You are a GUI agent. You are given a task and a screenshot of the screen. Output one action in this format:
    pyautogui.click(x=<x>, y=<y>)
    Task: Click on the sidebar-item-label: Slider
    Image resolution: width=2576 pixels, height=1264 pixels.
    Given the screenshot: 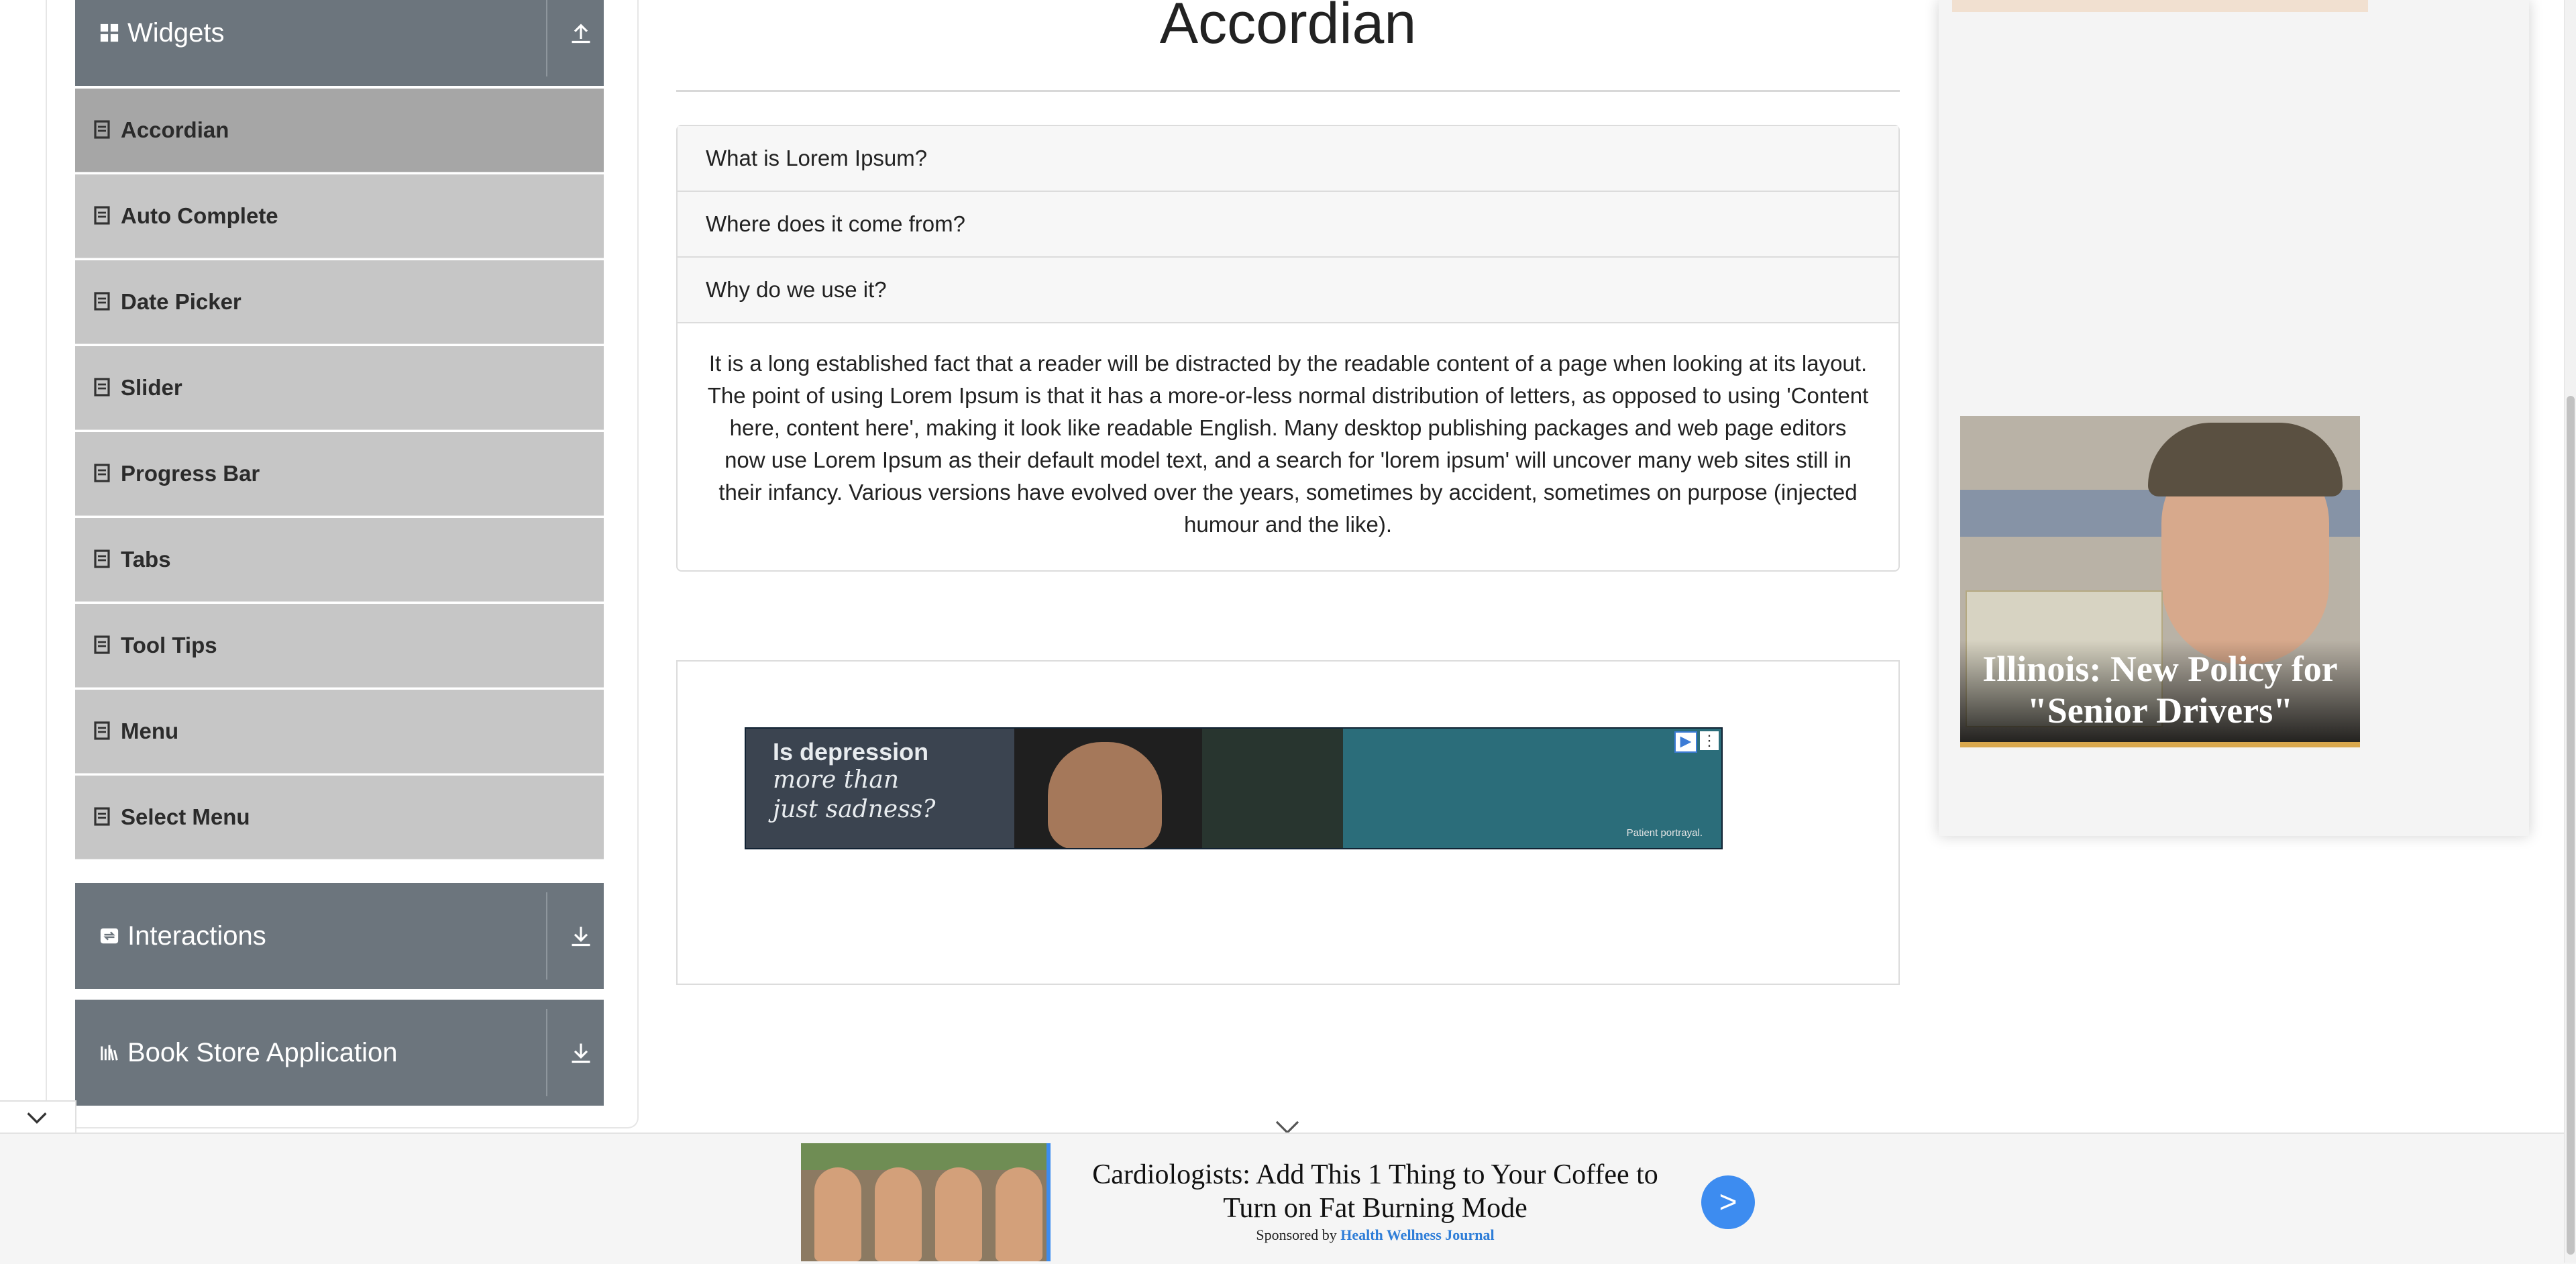 What is the action you would take?
    pyautogui.click(x=151, y=387)
    